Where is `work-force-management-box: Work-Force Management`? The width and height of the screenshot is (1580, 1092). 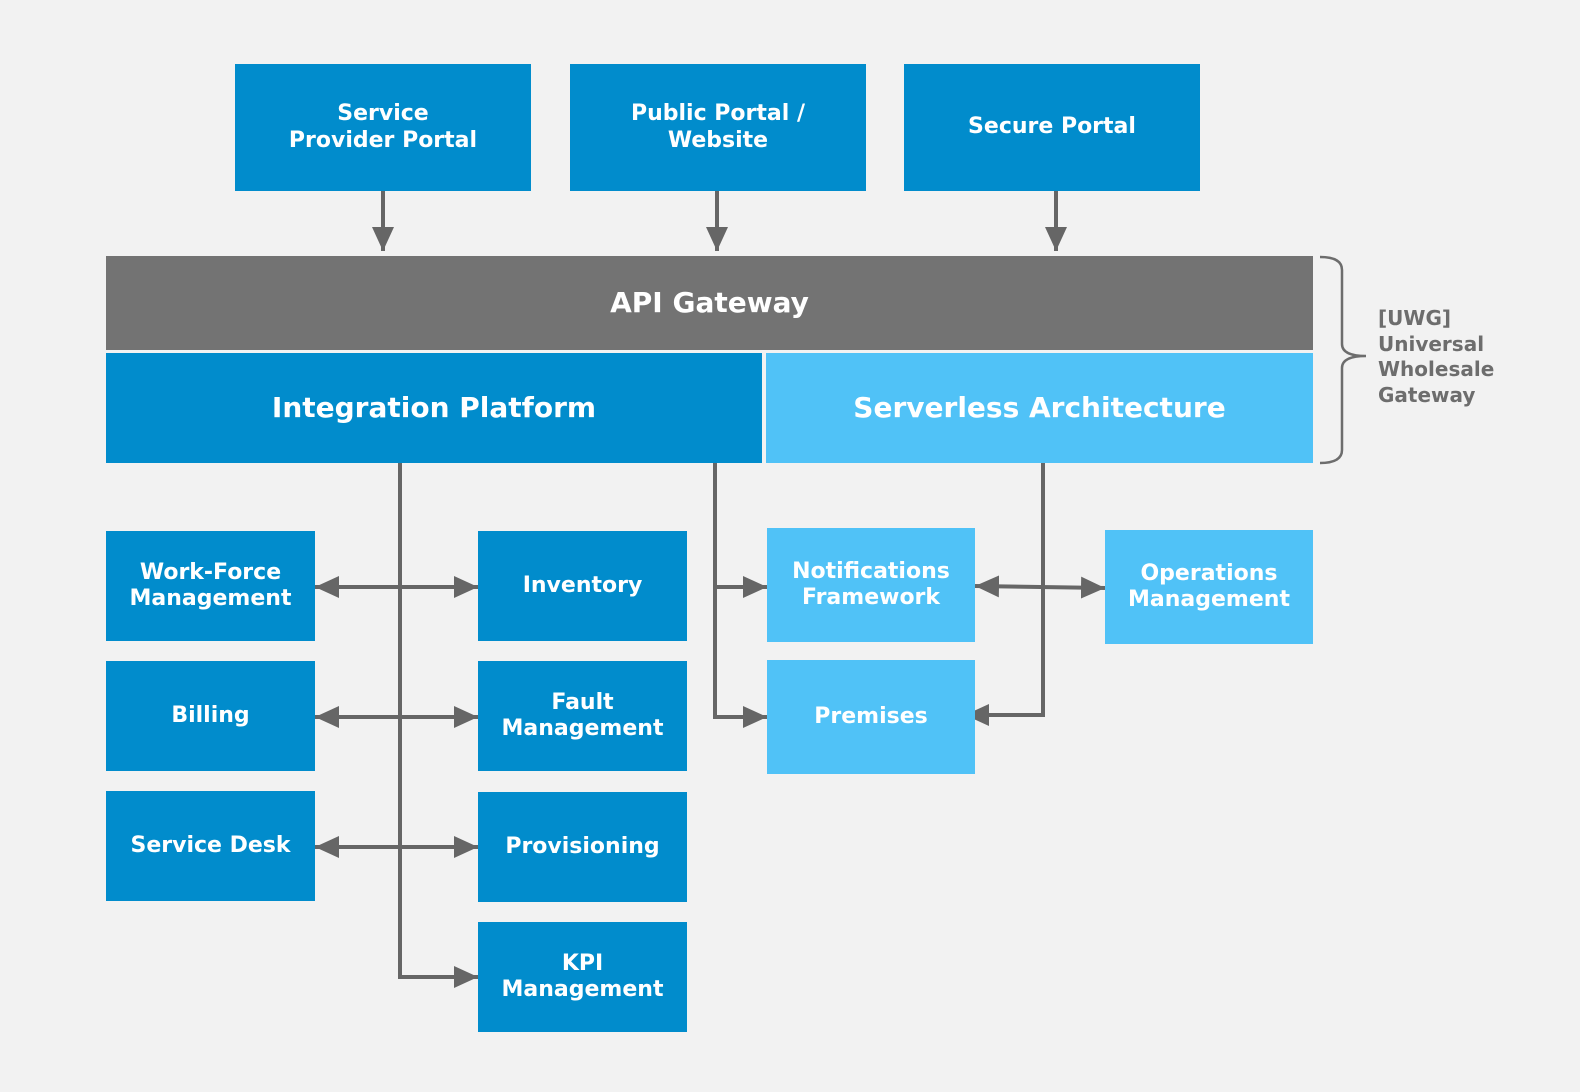 work-force-management-box: Work-Force Management is located at coordinates (210, 586).